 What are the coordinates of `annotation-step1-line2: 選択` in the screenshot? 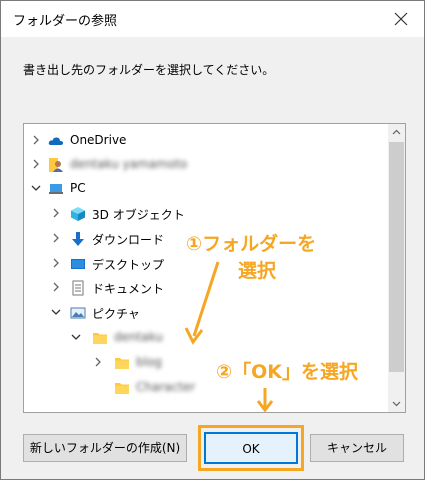 It's located at (257, 271).